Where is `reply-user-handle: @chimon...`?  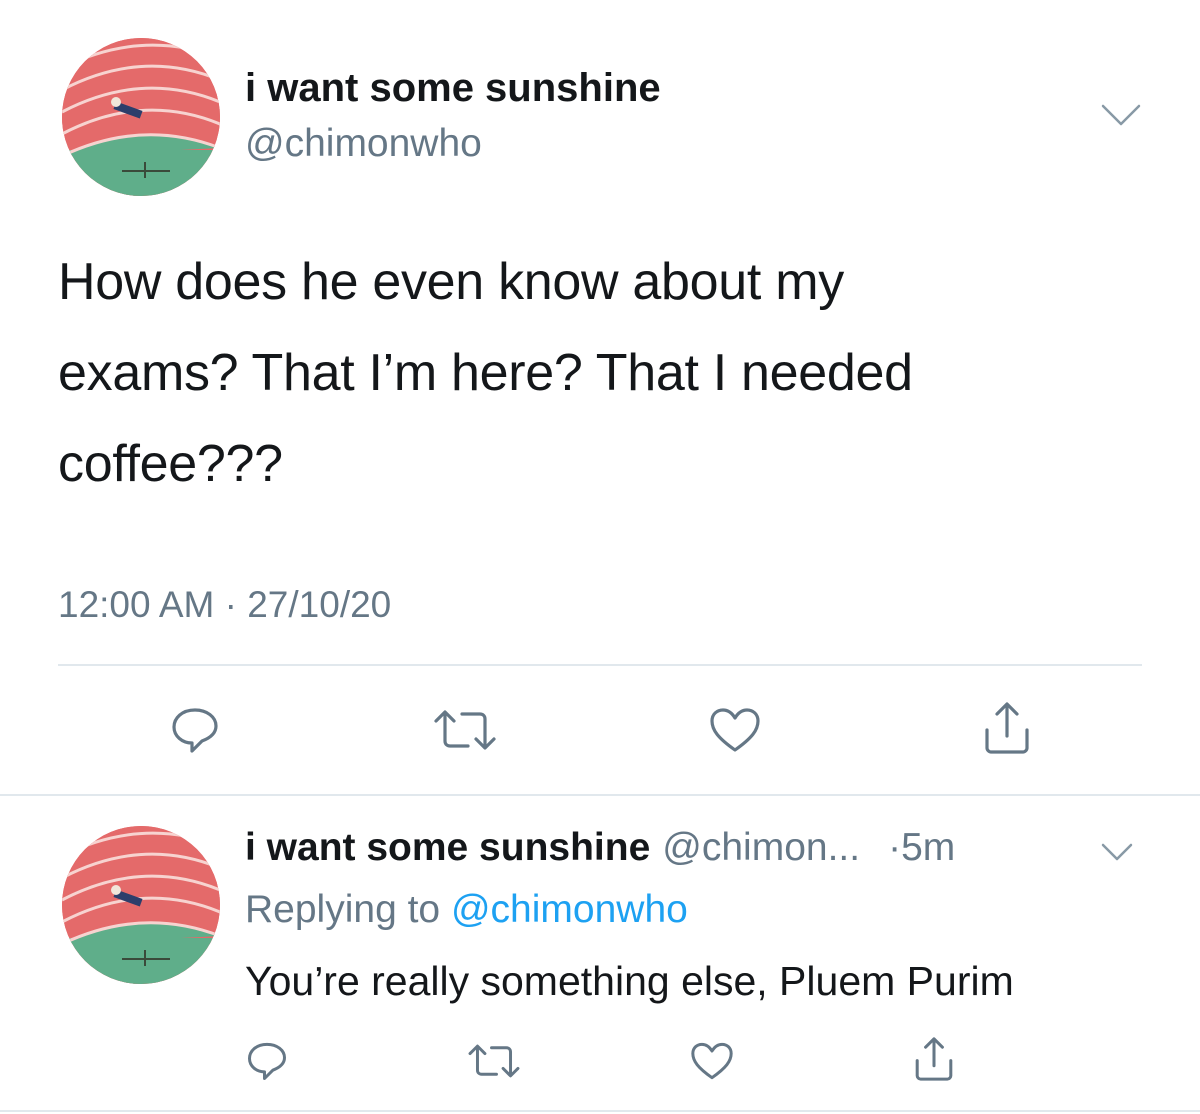
reply-user-handle: @chimon... is located at coordinates (761, 848).